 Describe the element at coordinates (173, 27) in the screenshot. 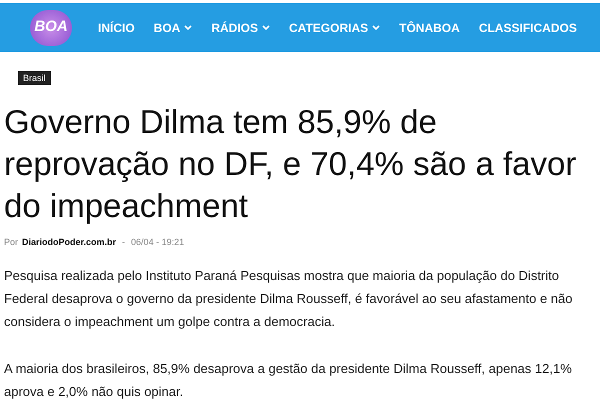

I see `menu-item: BOA` at that location.